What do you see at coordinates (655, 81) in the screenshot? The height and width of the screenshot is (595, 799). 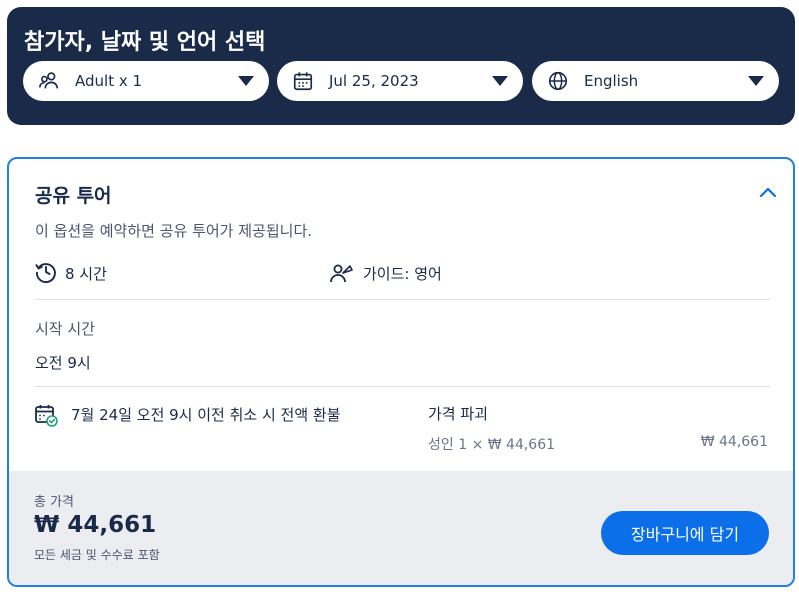 I see `language-selector: English` at bounding box center [655, 81].